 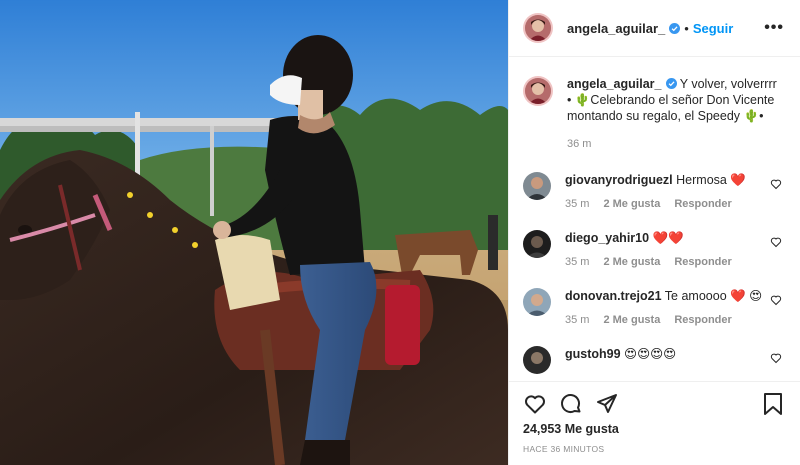 What do you see at coordinates (616, 28) in the screenshot?
I see `author-username: angela_aguilar_` at bounding box center [616, 28].